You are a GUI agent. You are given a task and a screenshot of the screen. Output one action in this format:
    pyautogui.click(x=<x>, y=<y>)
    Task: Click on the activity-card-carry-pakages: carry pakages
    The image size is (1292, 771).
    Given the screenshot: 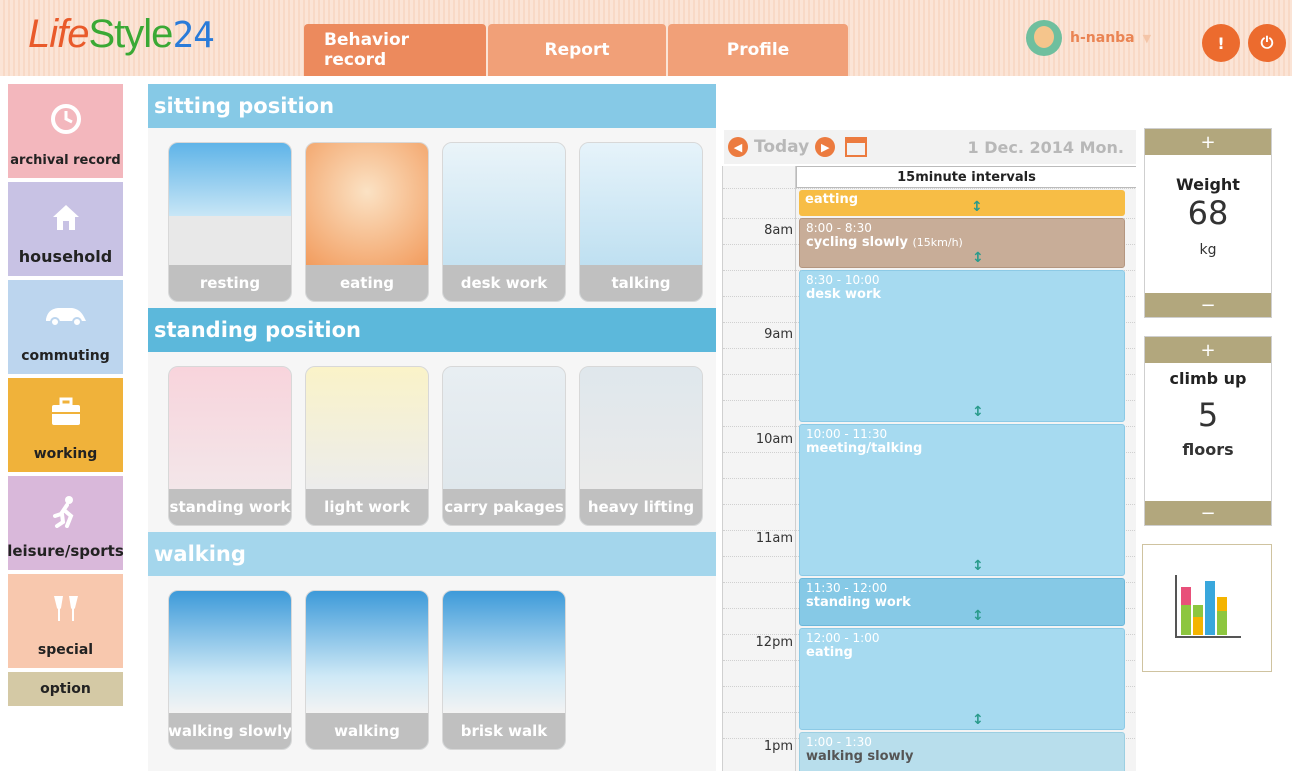 What is the action you would take?
    pyautogui.click(x=504, y=446)
    